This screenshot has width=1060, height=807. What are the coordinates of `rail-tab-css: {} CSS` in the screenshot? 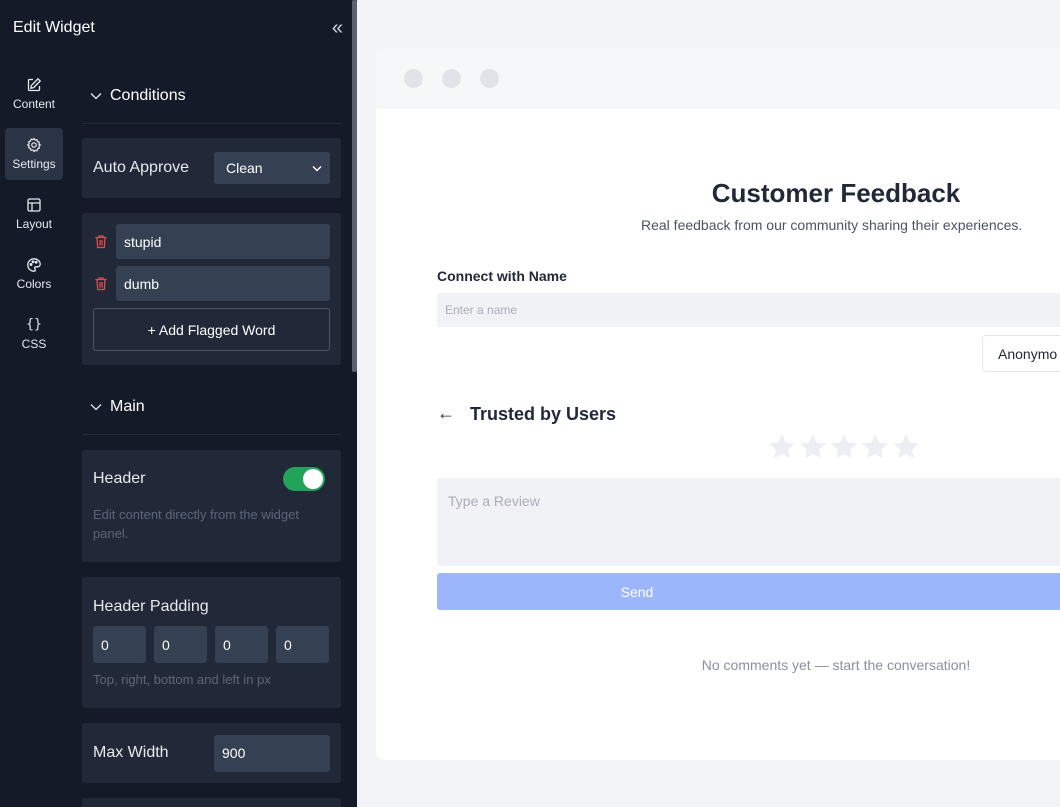 It's located at (34, 334).